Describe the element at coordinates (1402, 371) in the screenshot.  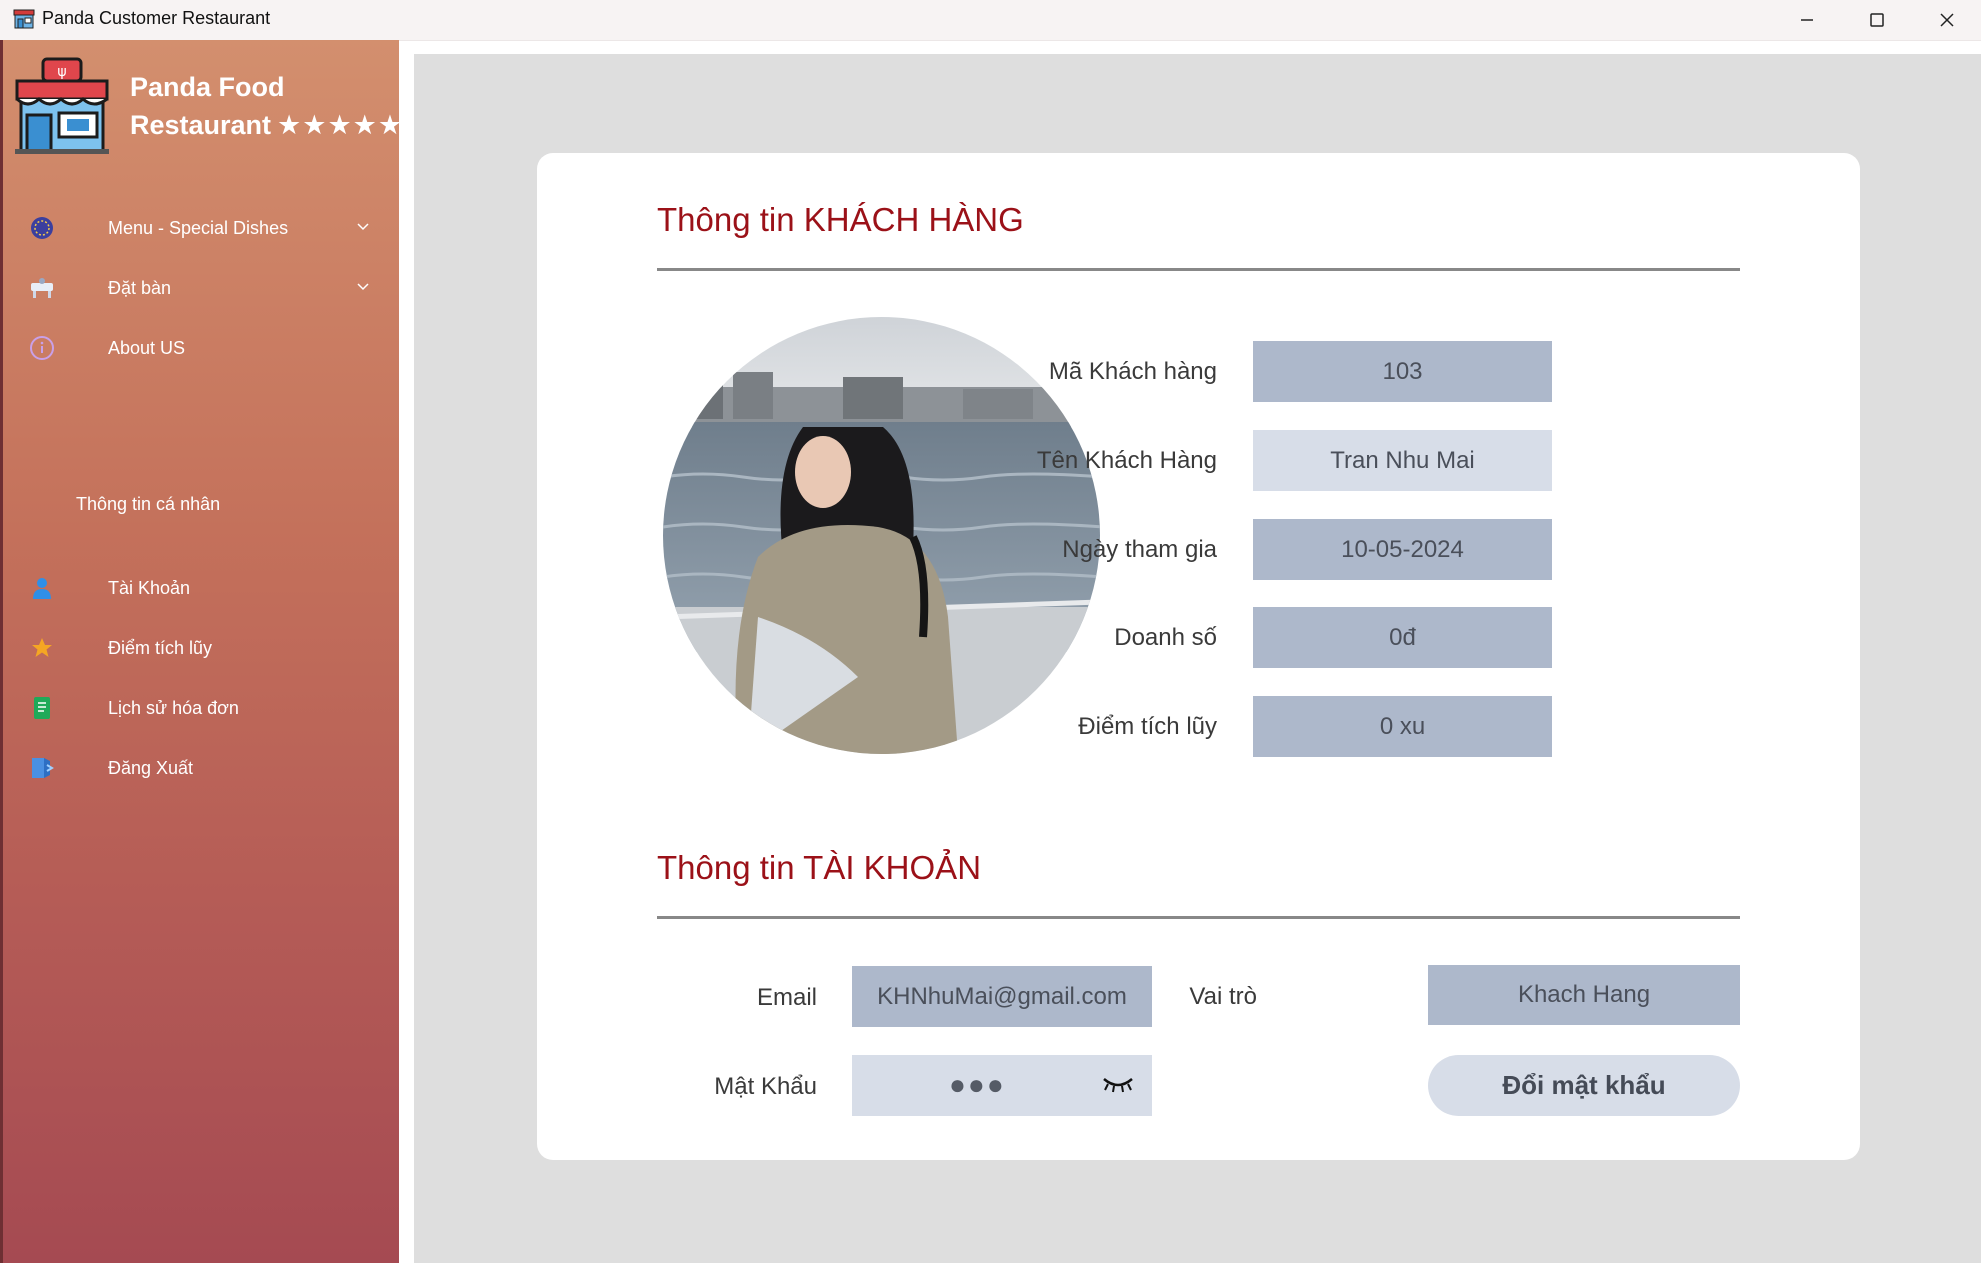
I see `customer-id-field: 103` at that location.